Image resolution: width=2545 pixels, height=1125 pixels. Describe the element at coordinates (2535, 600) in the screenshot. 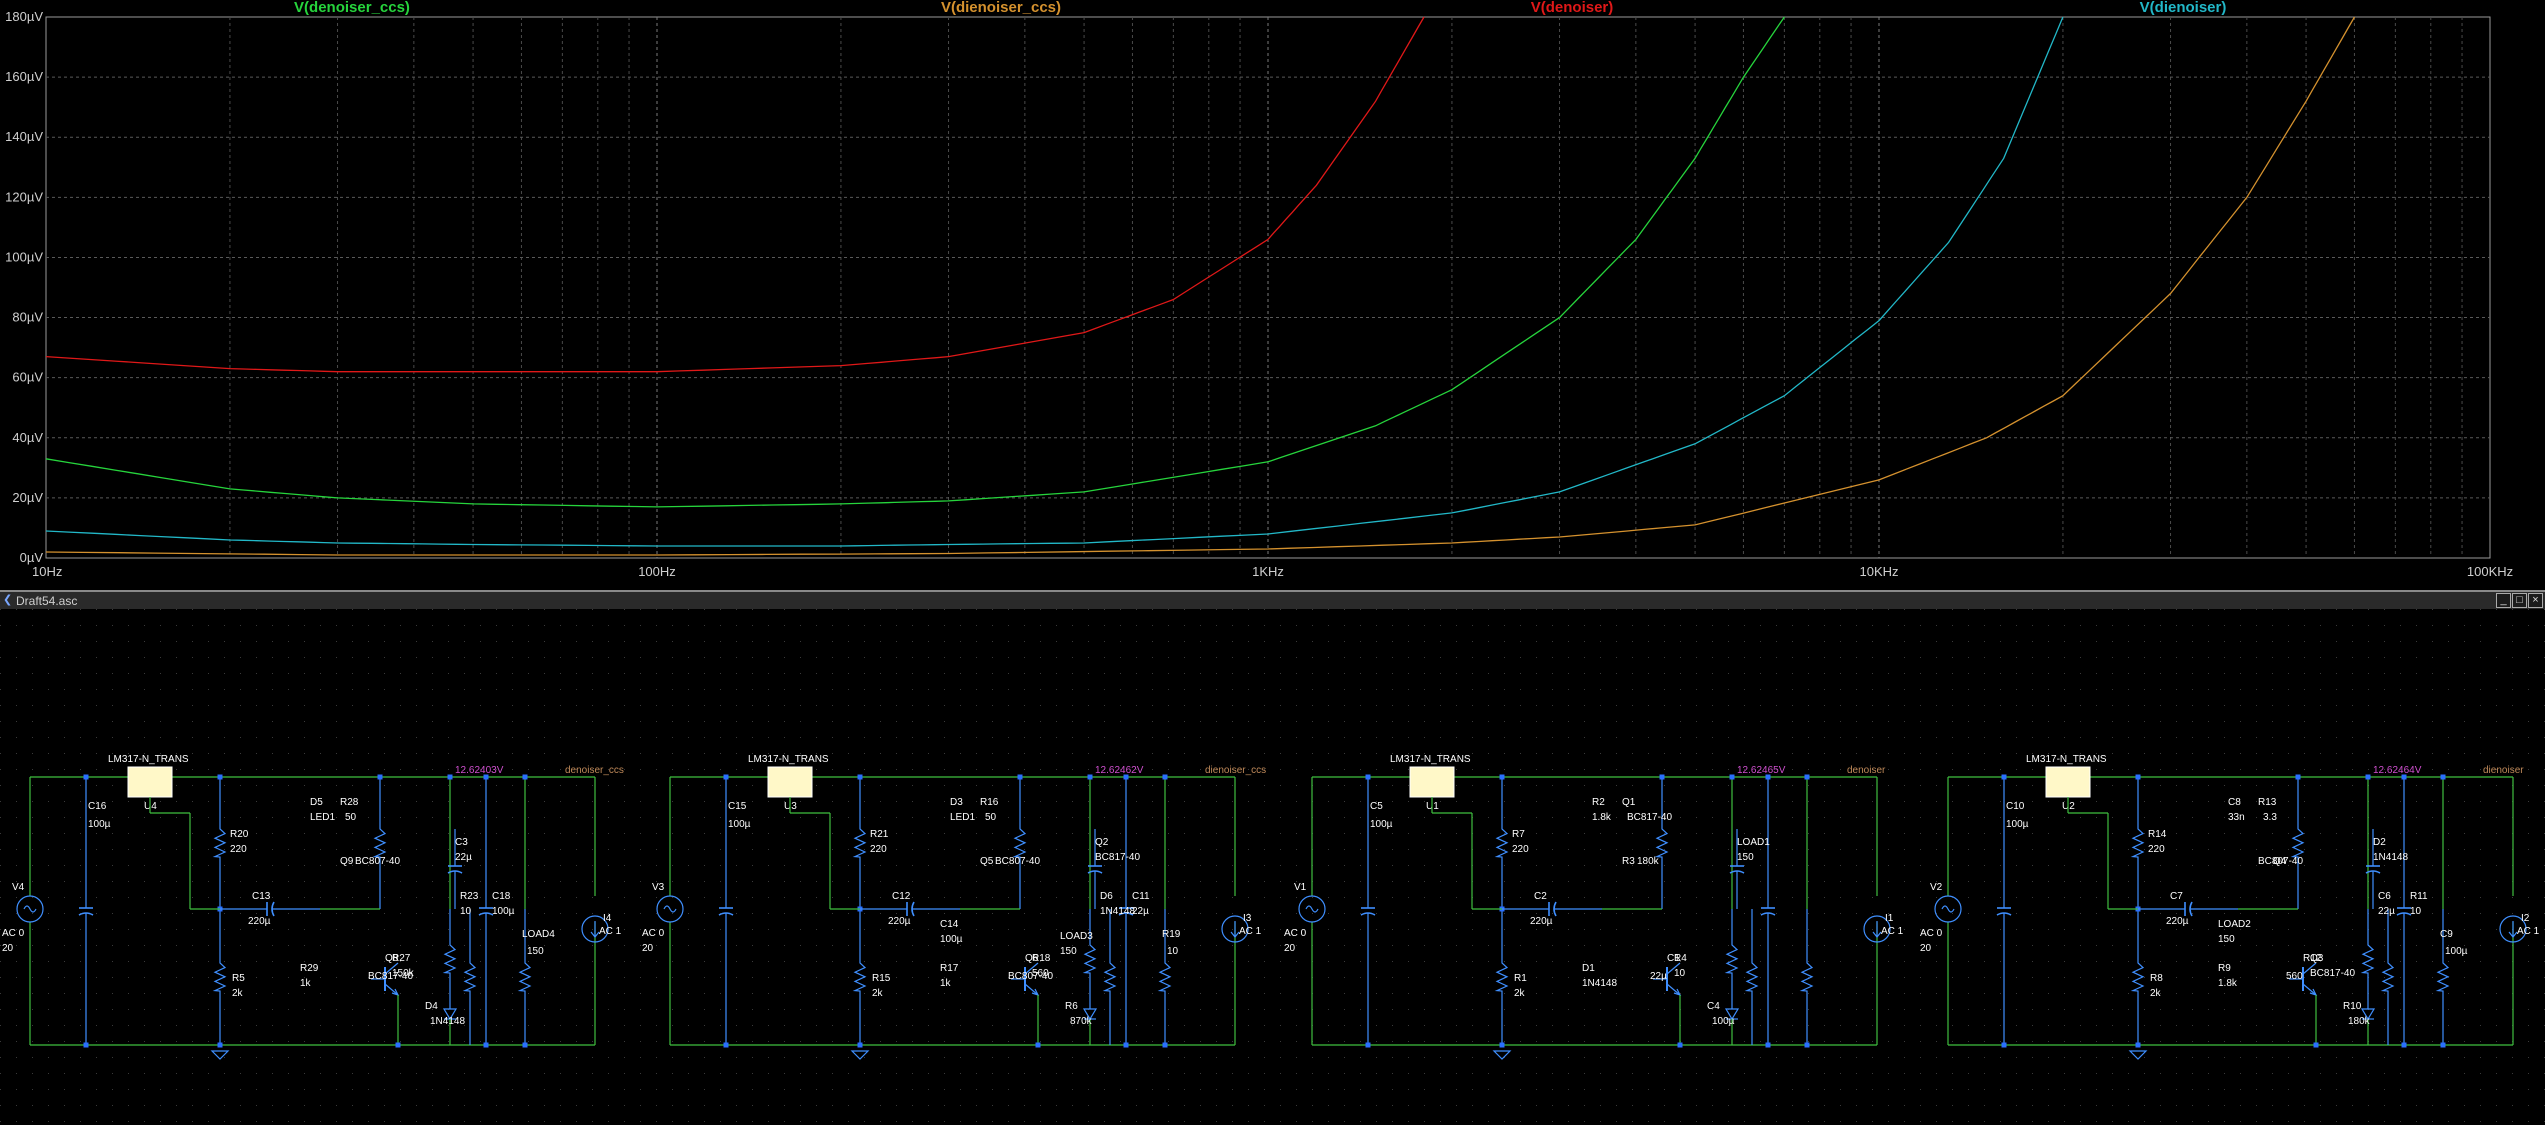

I see `close-button: ×` at that location.